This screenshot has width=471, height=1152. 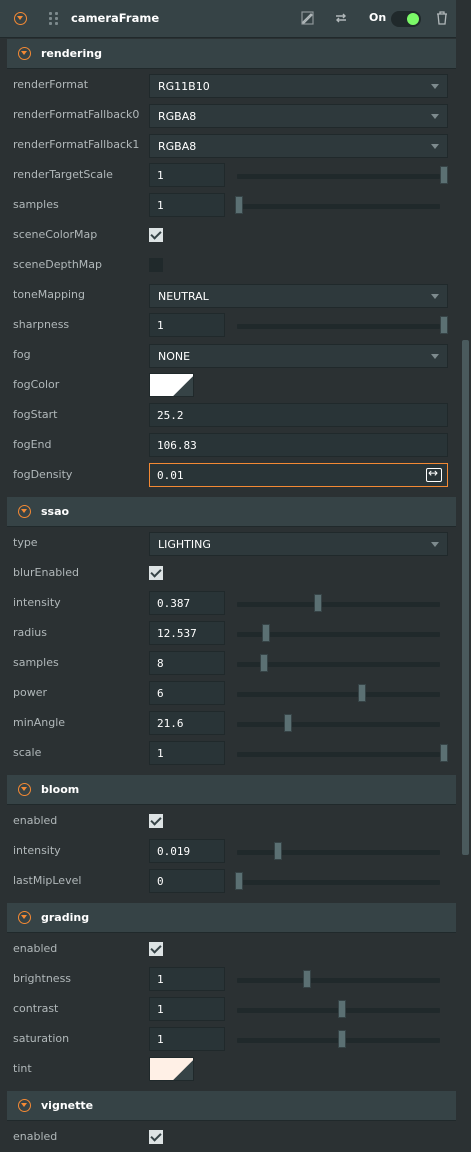 I want to click on field-label: toneMapping, so click(x=49, y=294).